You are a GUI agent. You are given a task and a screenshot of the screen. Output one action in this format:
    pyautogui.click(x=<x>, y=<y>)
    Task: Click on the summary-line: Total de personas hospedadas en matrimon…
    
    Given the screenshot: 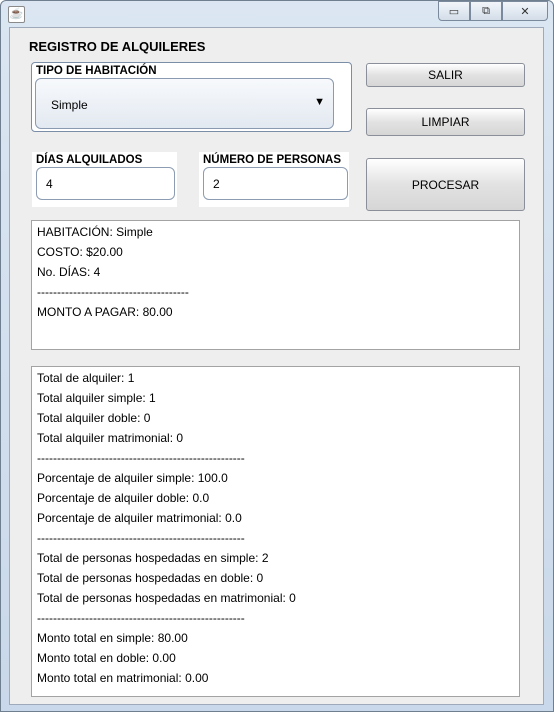 What is the action you would take?
    pyautogui.click(x=166, y=598)
    